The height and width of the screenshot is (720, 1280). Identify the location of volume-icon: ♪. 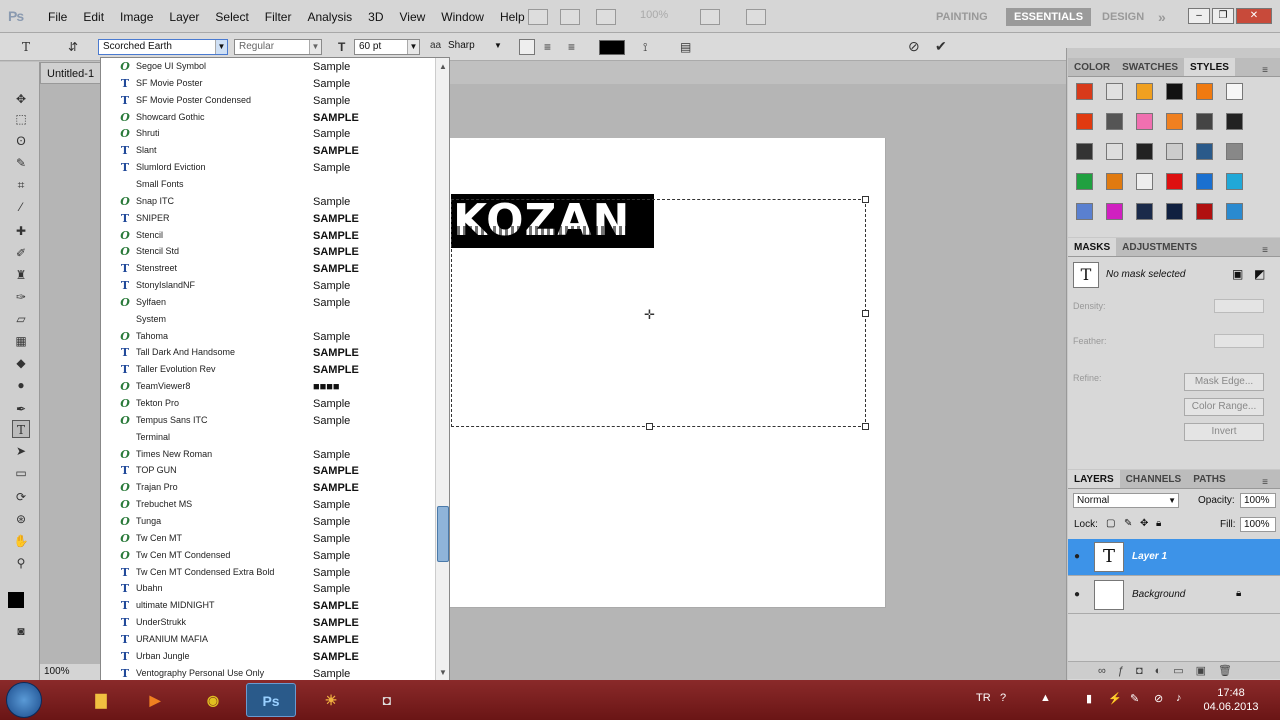
(1179, 698).